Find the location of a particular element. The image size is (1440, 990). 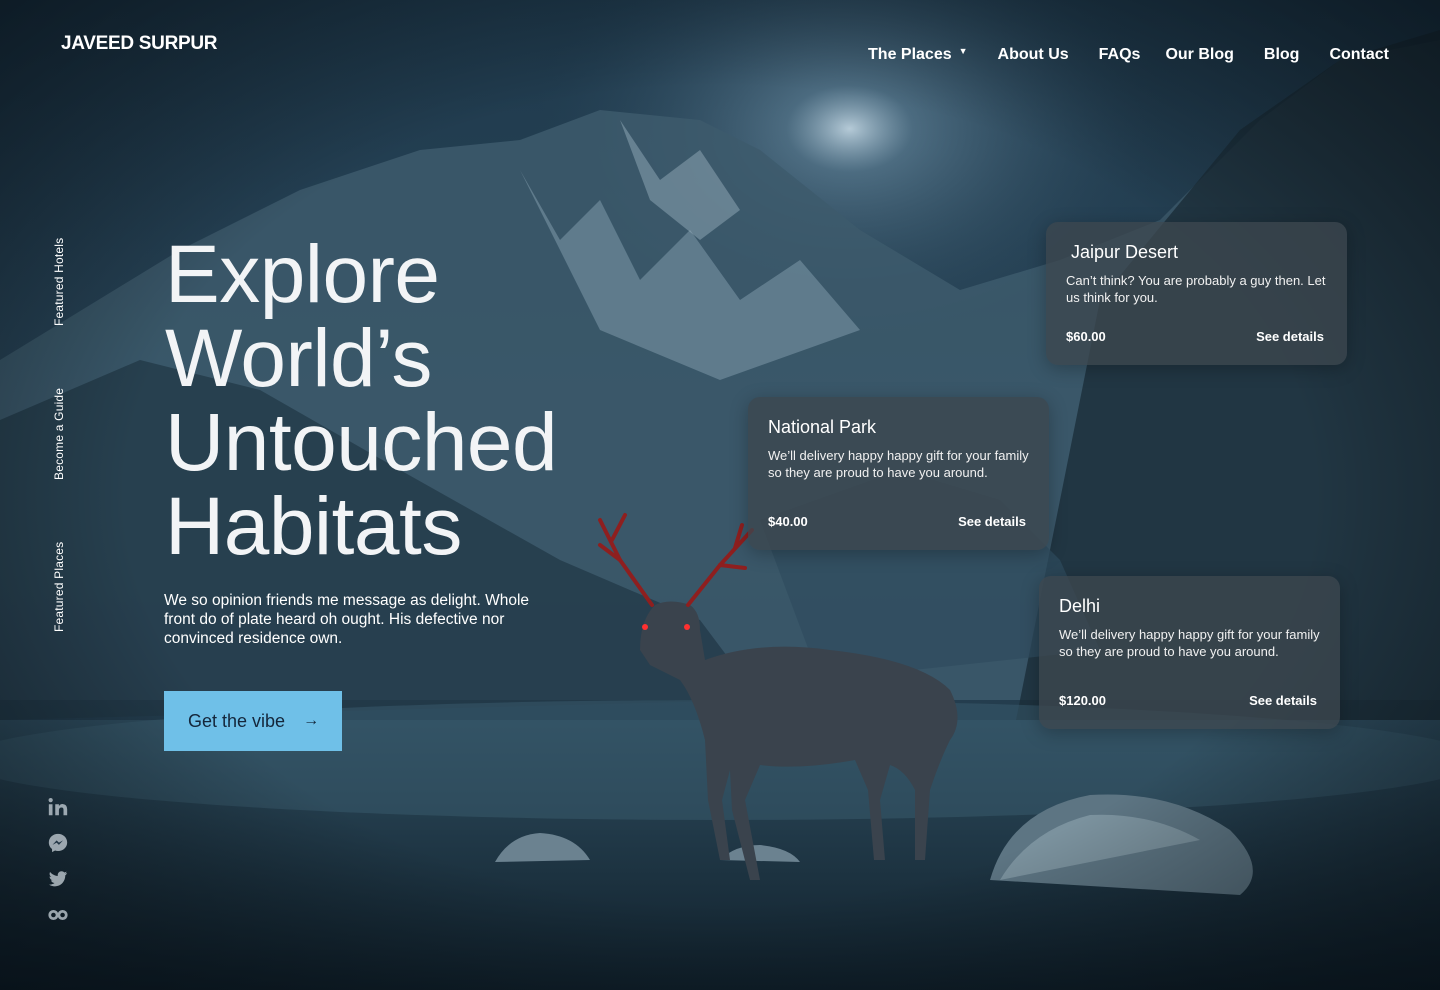

side-link-featured-hotels: Featured Hotels is located at coordinates (59, 276).